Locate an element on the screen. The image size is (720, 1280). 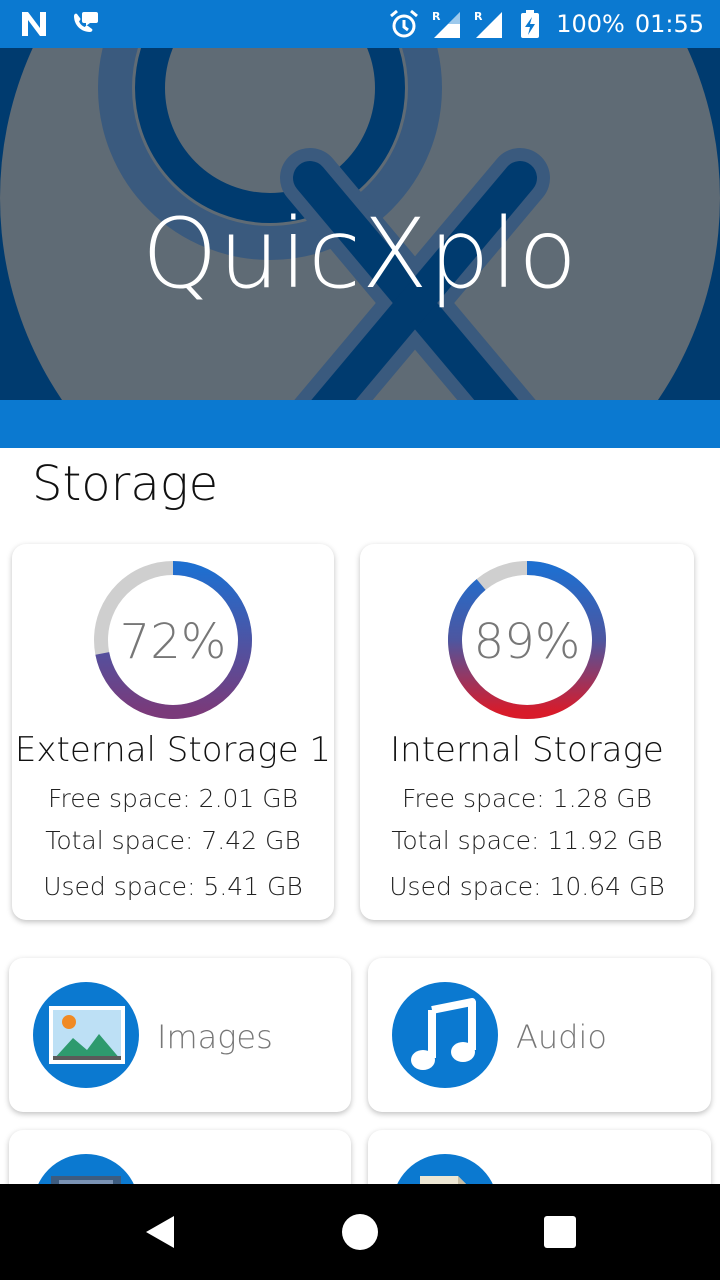
navigation-bar is located at coordinates (360, 1232).